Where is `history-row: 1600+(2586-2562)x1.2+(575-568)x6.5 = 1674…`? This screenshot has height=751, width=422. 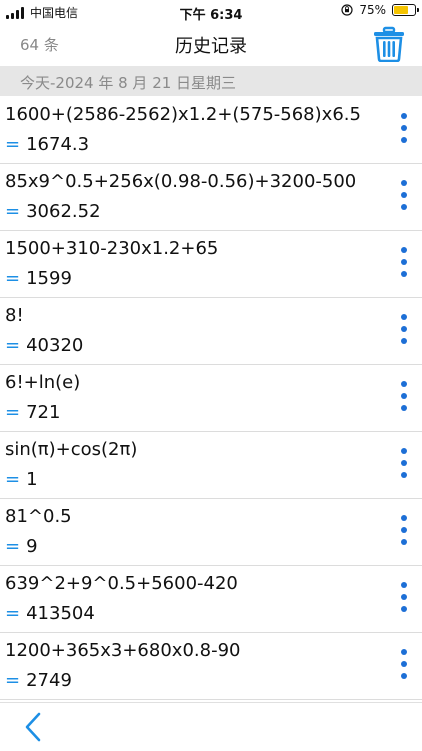 history-row: 1600+(2586-2562)x1.2+(575-568)x6.5 = 1674… is located at coordinates (211, 130).